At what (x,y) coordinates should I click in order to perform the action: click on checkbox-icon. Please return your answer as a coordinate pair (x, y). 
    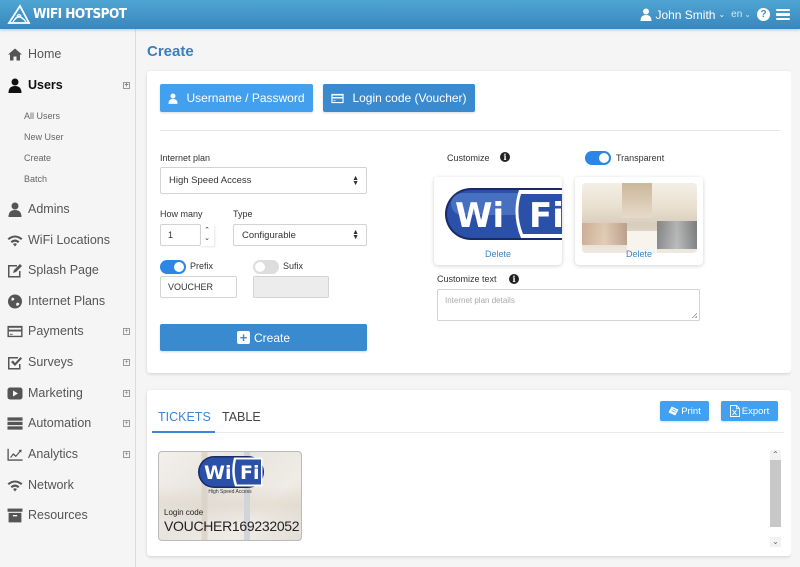
    Looking at the image, I should click on (15, 362).